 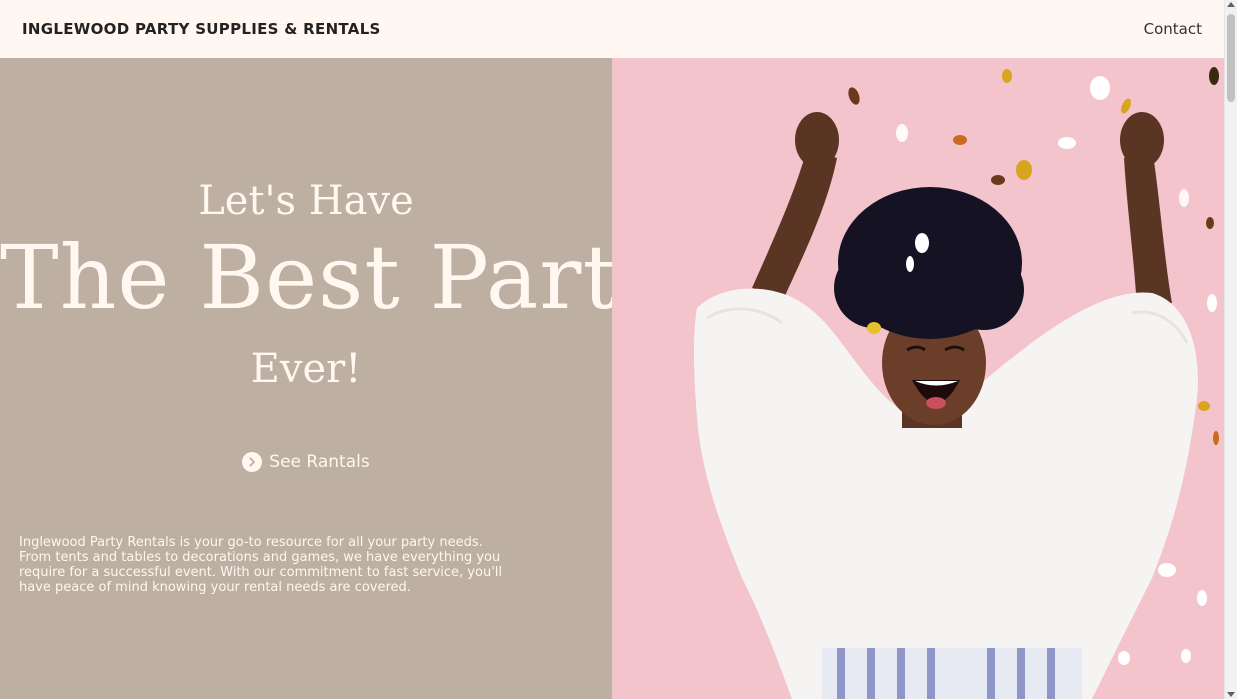 What do you see at coordinates (1230, 349) in the screenshot?
I see `page-scrollbar` at bounding box center [1230, 349].